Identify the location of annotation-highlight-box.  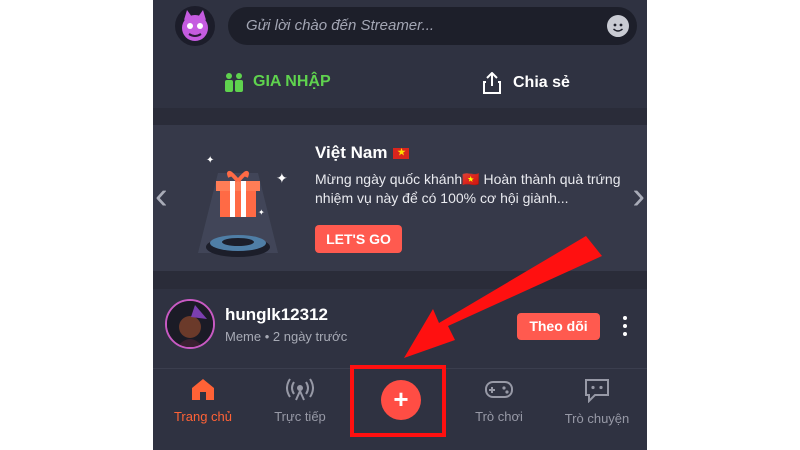
(398, 401).